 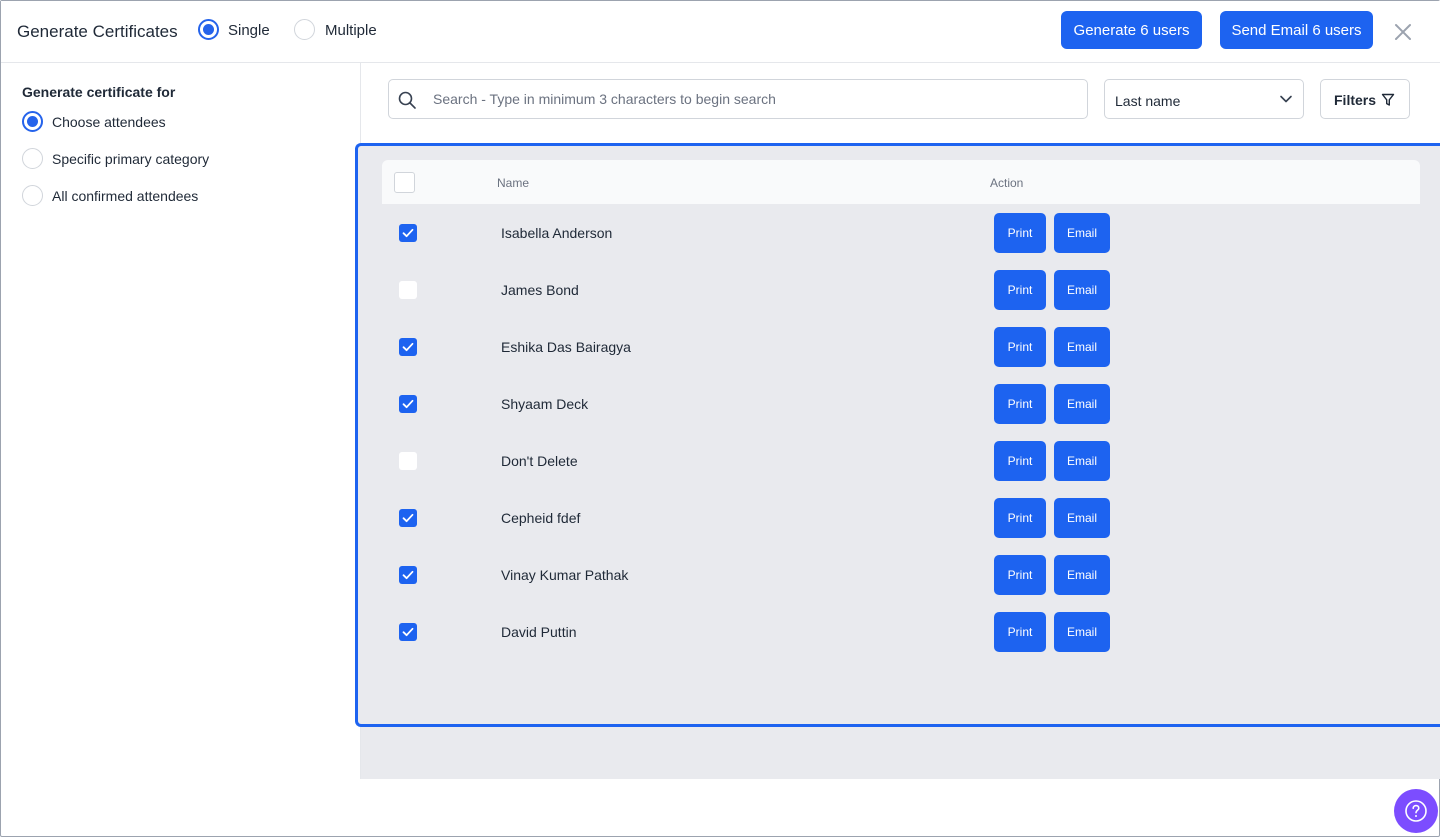 What do you see at coordinates (1131, 30) in the screenshot?
I see `generate-users-button: Generate 6 users` at bounding box center [1131, 30].